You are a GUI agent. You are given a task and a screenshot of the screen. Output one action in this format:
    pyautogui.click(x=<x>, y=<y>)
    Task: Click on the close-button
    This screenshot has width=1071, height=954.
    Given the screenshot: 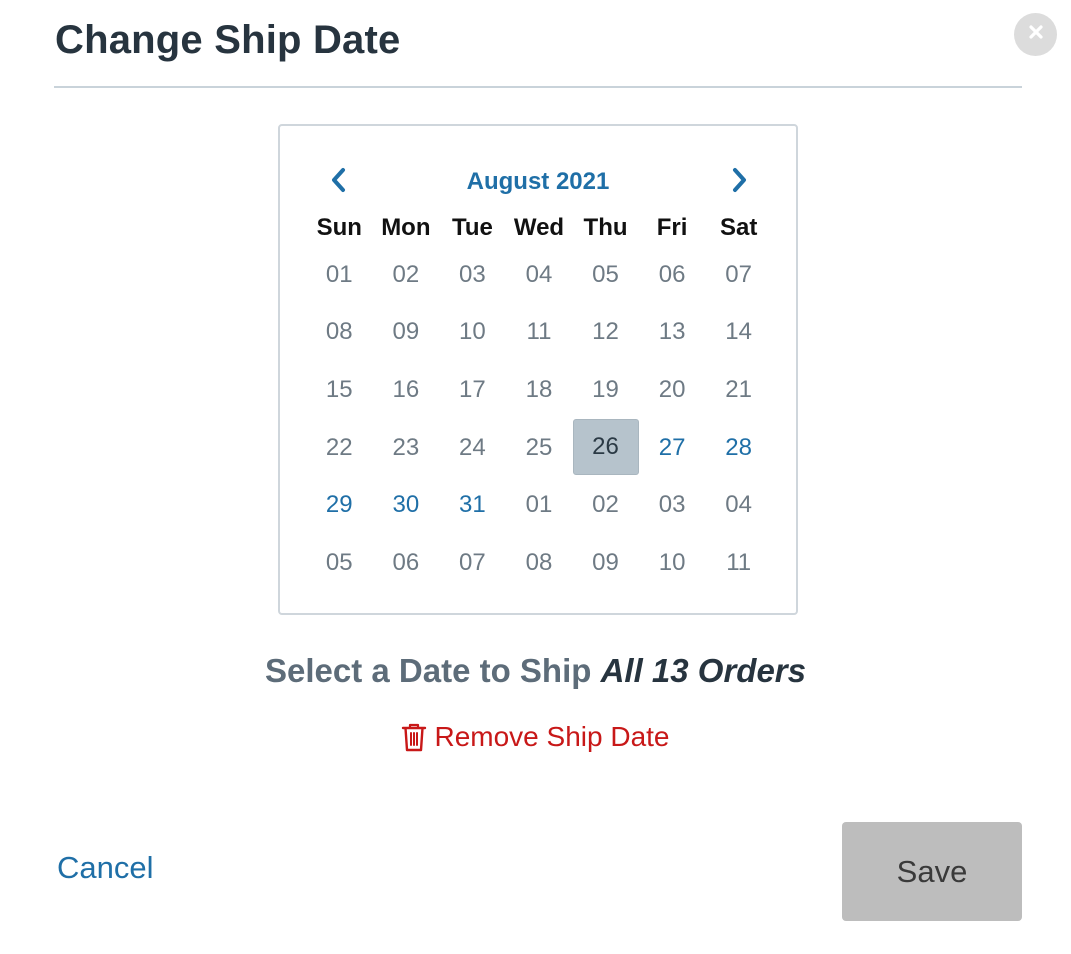 What is the action you would take?
    pyautogui.click(x=1035, y=34)
    